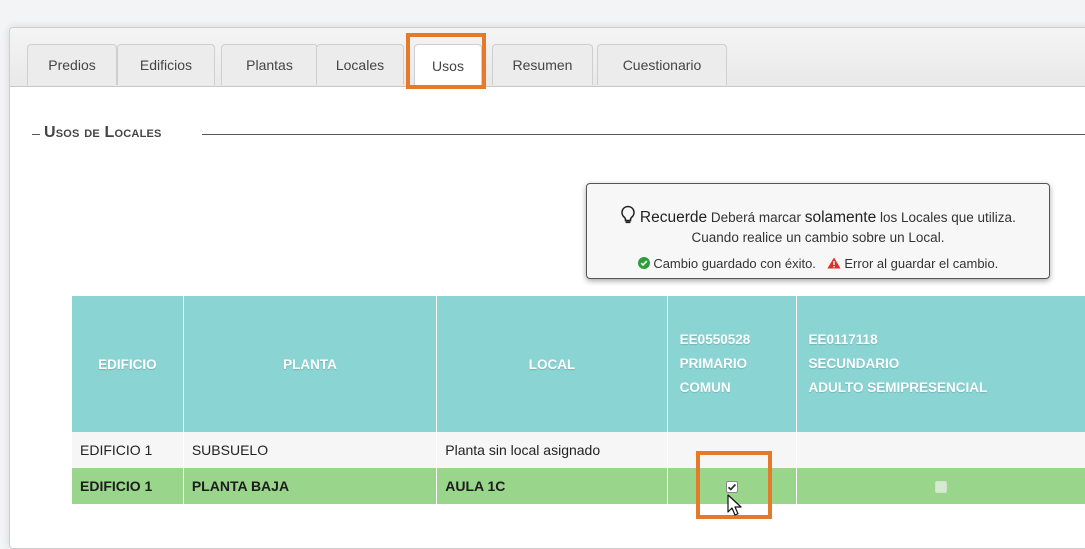  I want to click on check-circle-icon, so click(644, 263).